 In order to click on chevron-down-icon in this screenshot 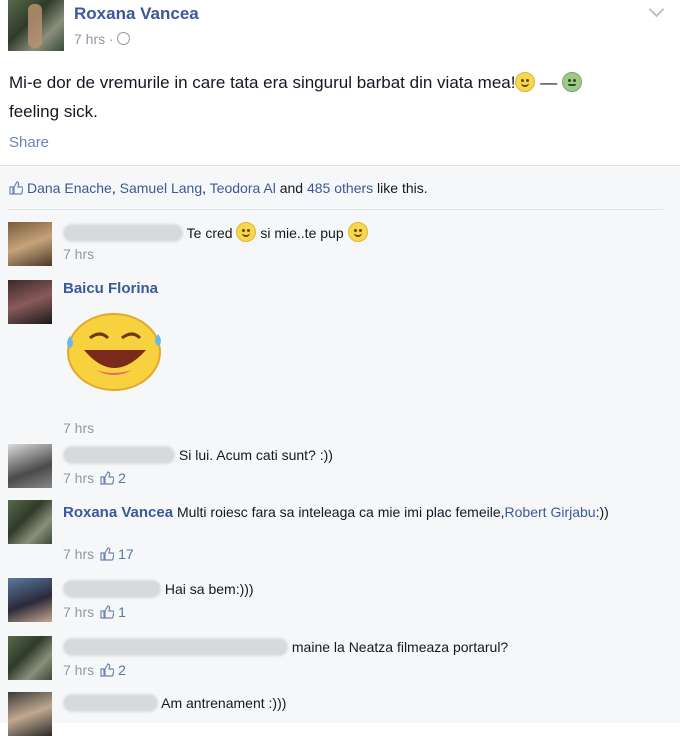, I will do `click(656, 9)`.